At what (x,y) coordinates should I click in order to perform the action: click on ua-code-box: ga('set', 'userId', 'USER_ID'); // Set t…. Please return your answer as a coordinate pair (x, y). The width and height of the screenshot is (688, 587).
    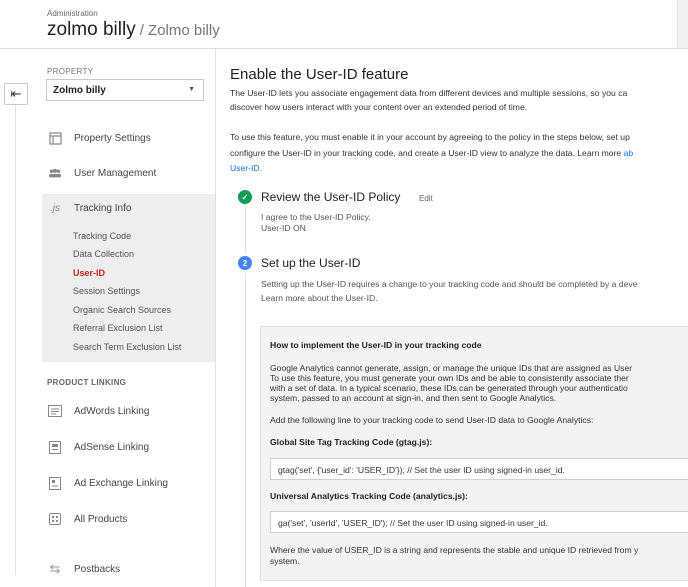
    Looking at the image, I should click on (479, 522).